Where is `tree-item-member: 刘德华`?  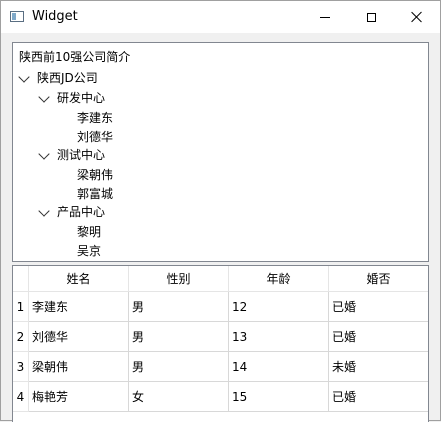 tree-item-member: 刘德华 is located at coordinates (95, 137).